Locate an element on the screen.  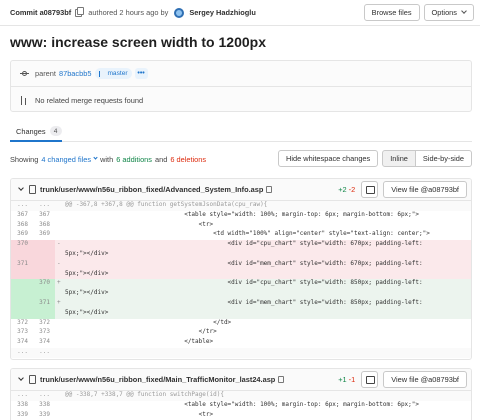
side-by-side-button: Side-by-side is located at coordinates (443, 158).